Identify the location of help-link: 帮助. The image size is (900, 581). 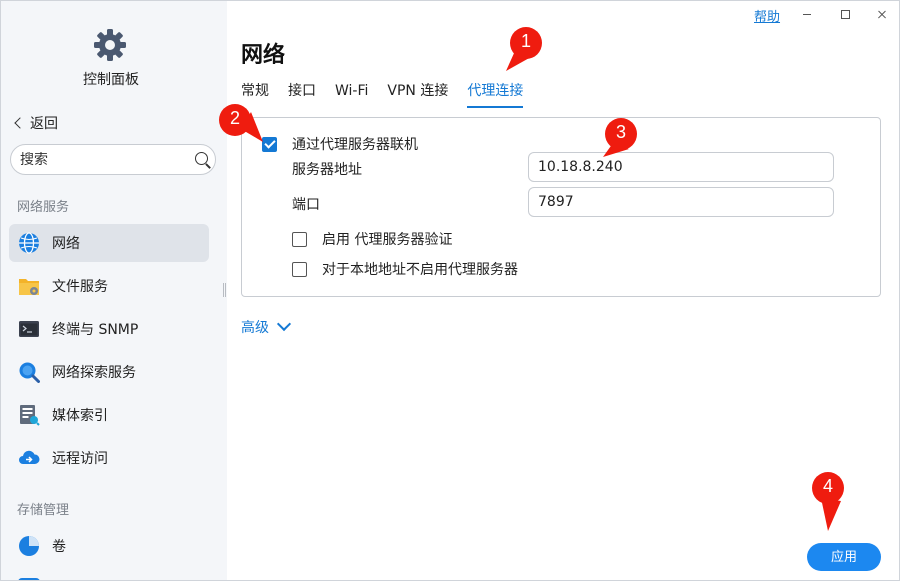
(767, 15).